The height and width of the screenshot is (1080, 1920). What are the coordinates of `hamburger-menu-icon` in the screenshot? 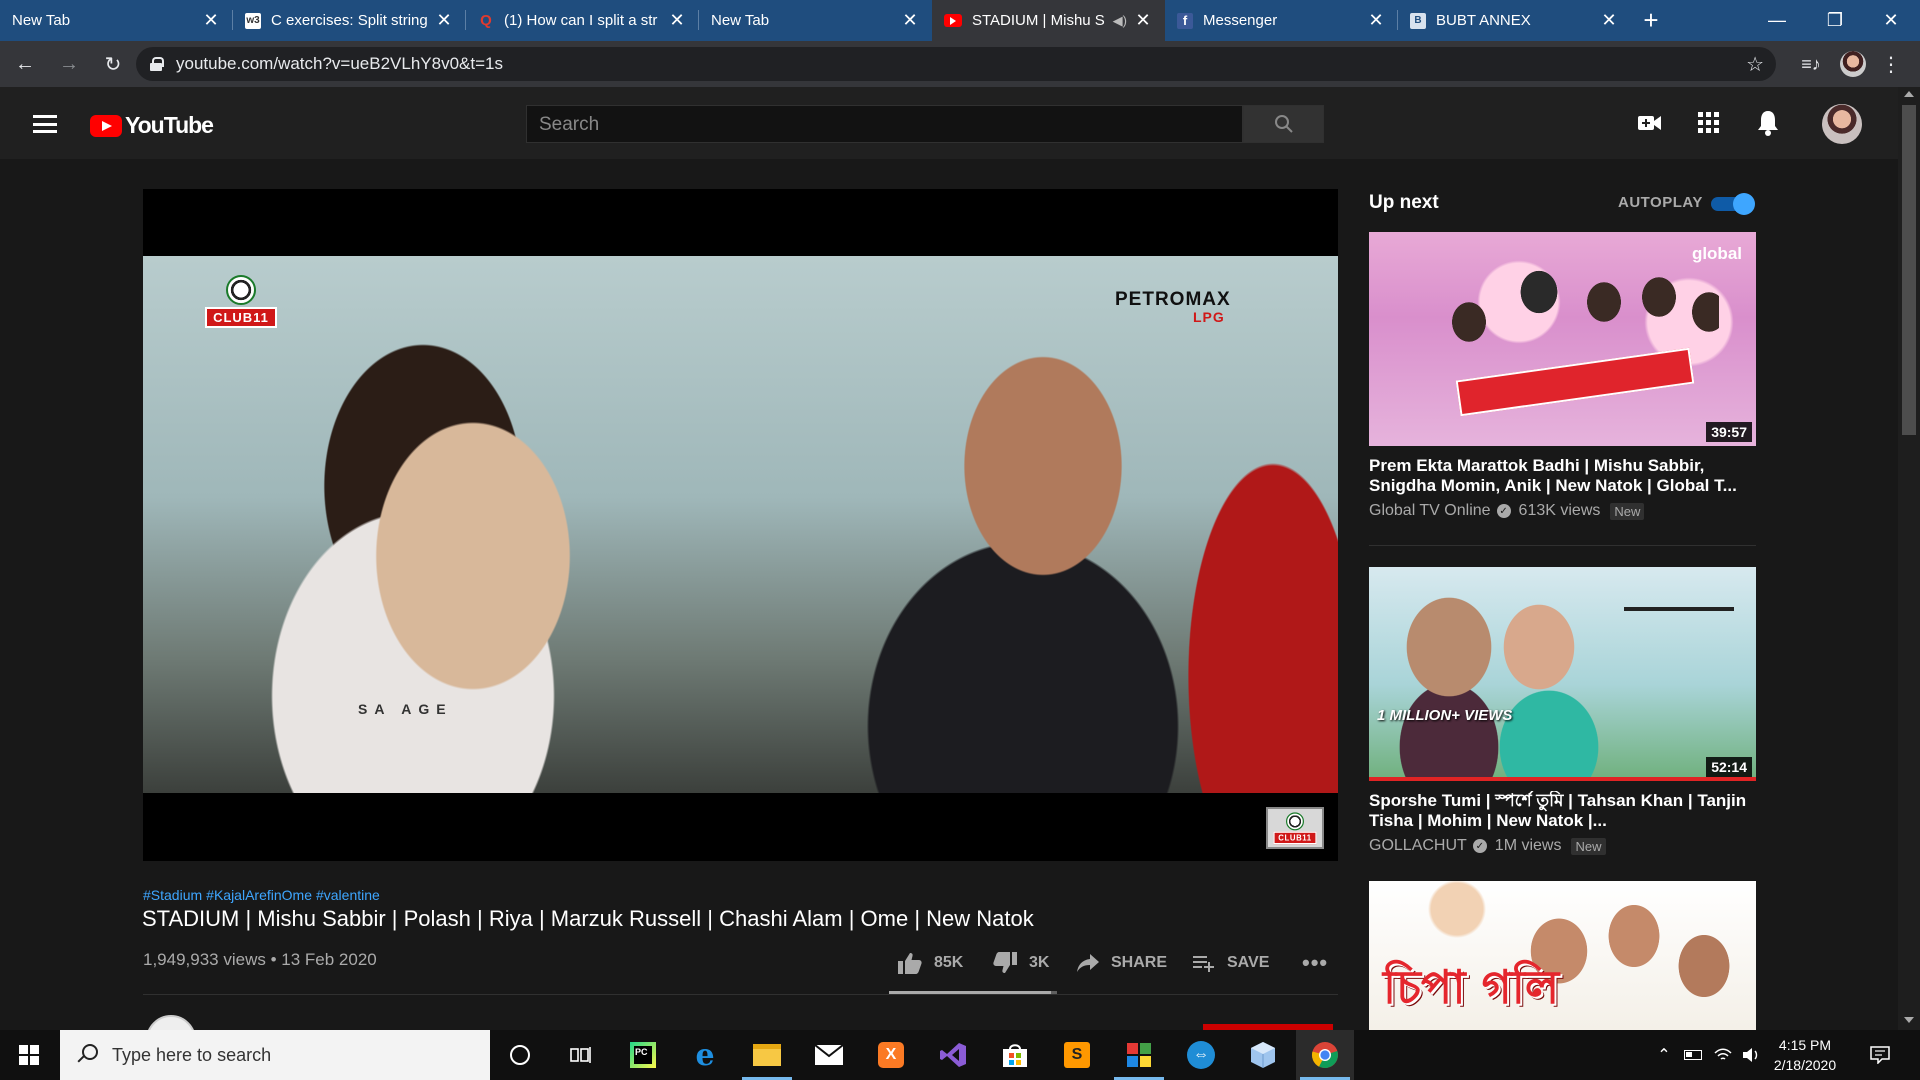 It's located at (45, 124).